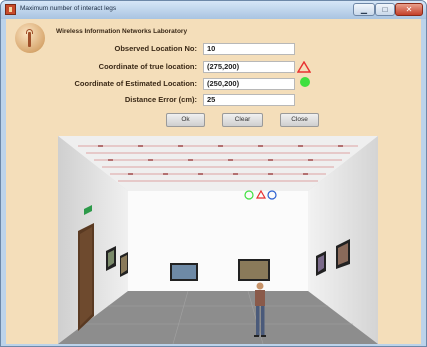  What do you see at coordinates (299, 120) in the screenshot?
I see `close-button: Close` at bounding box center [299, 120].